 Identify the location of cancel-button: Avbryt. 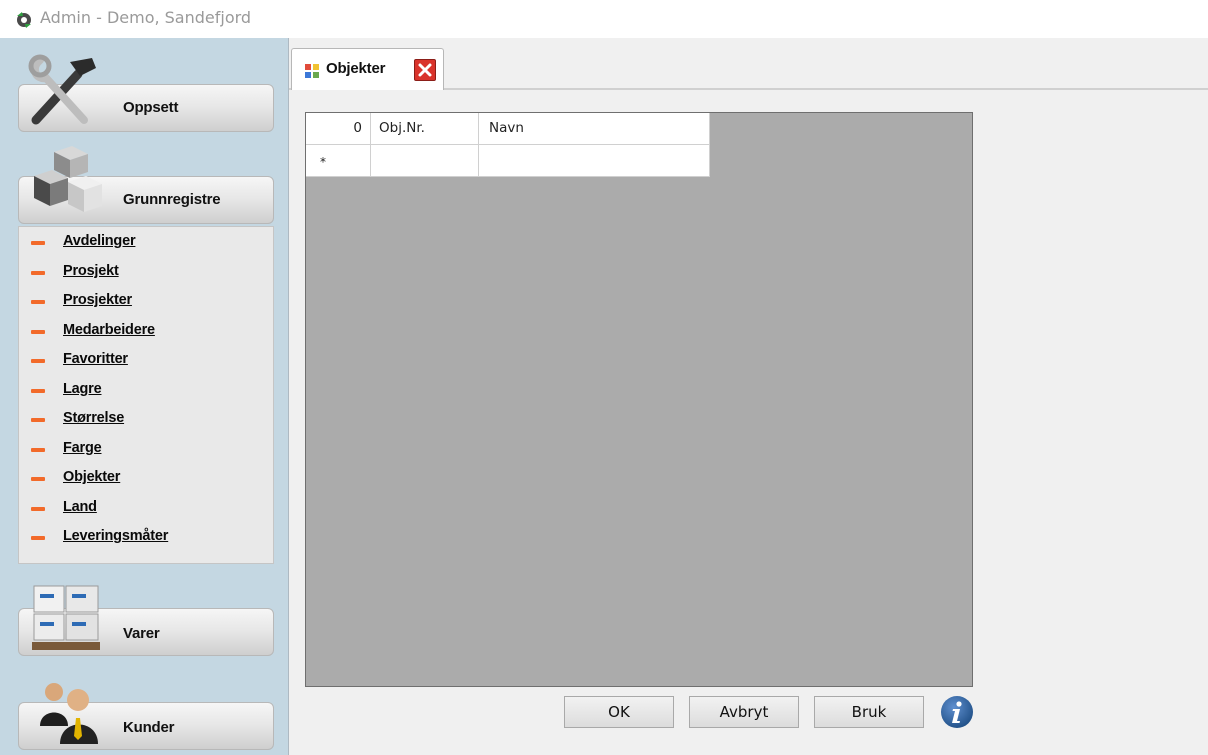
(744, 712).